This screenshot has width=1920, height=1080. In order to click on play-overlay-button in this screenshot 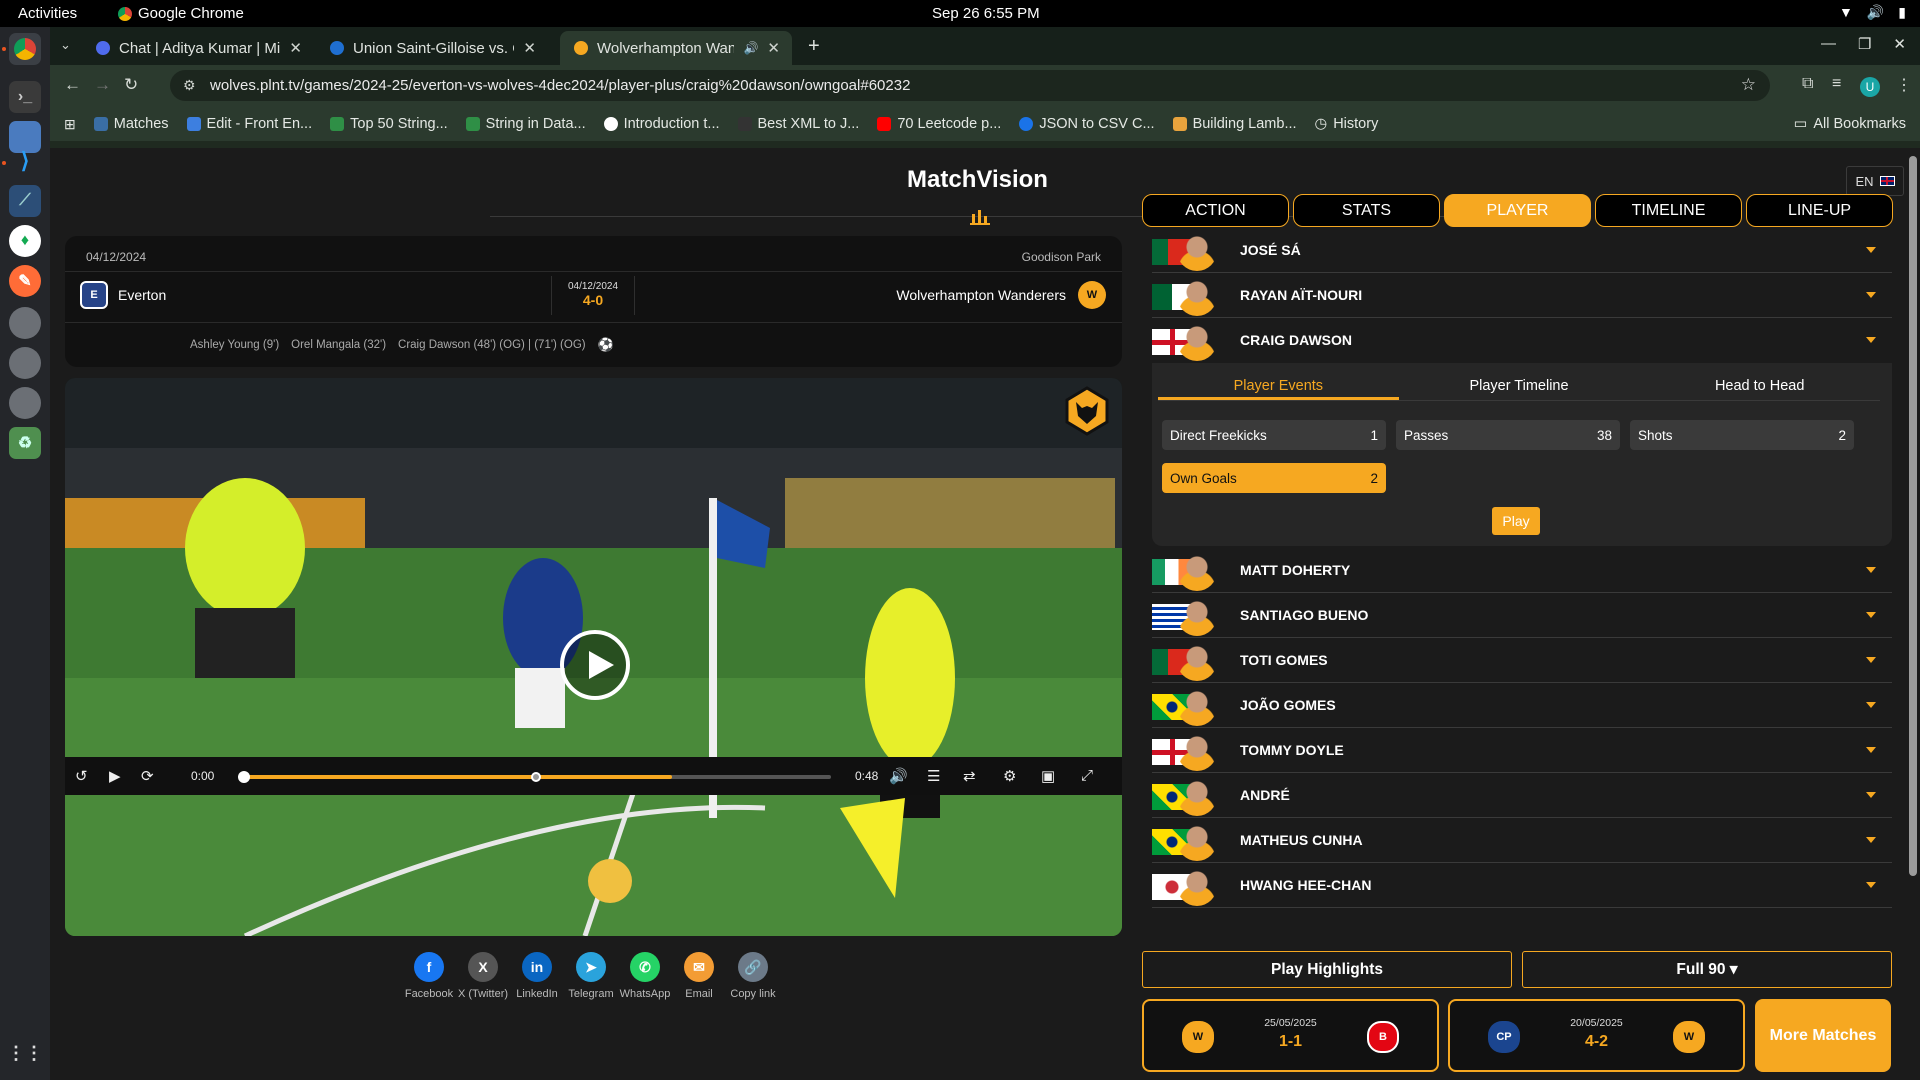, I will do `click(595, 665)`.